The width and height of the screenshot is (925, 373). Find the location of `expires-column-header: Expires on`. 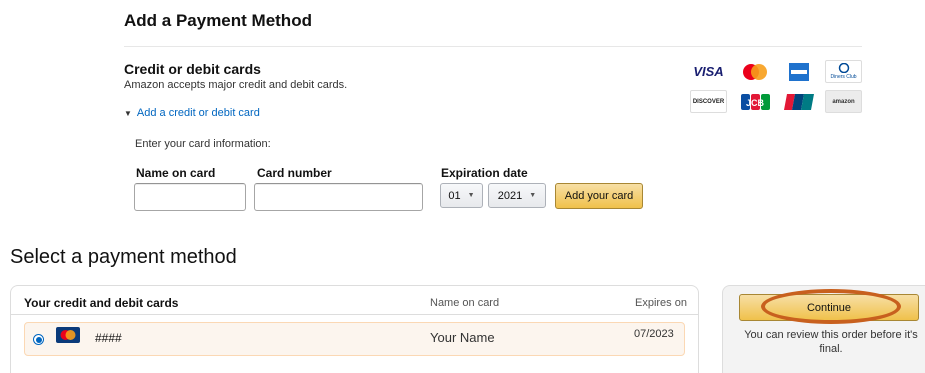

expires-column-header: Expires on is located at coordinates (661, 303).